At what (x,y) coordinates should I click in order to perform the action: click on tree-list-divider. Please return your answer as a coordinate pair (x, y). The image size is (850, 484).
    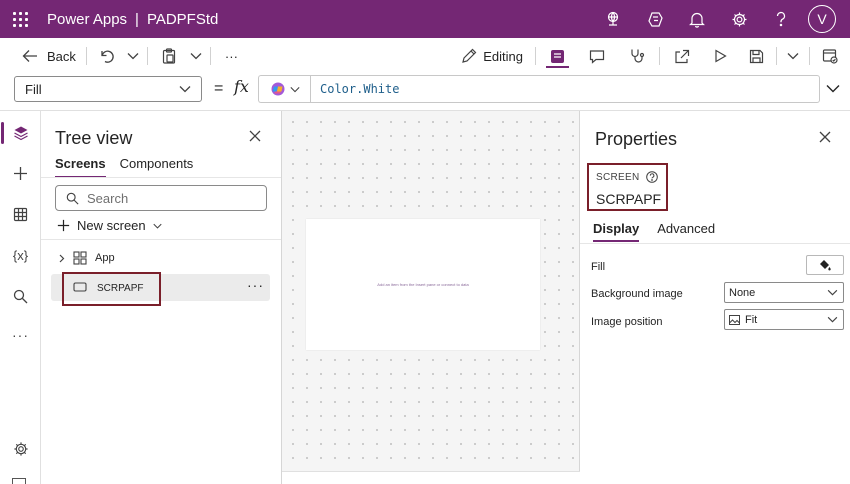
    Looking at the image, I should click on (161, 239).